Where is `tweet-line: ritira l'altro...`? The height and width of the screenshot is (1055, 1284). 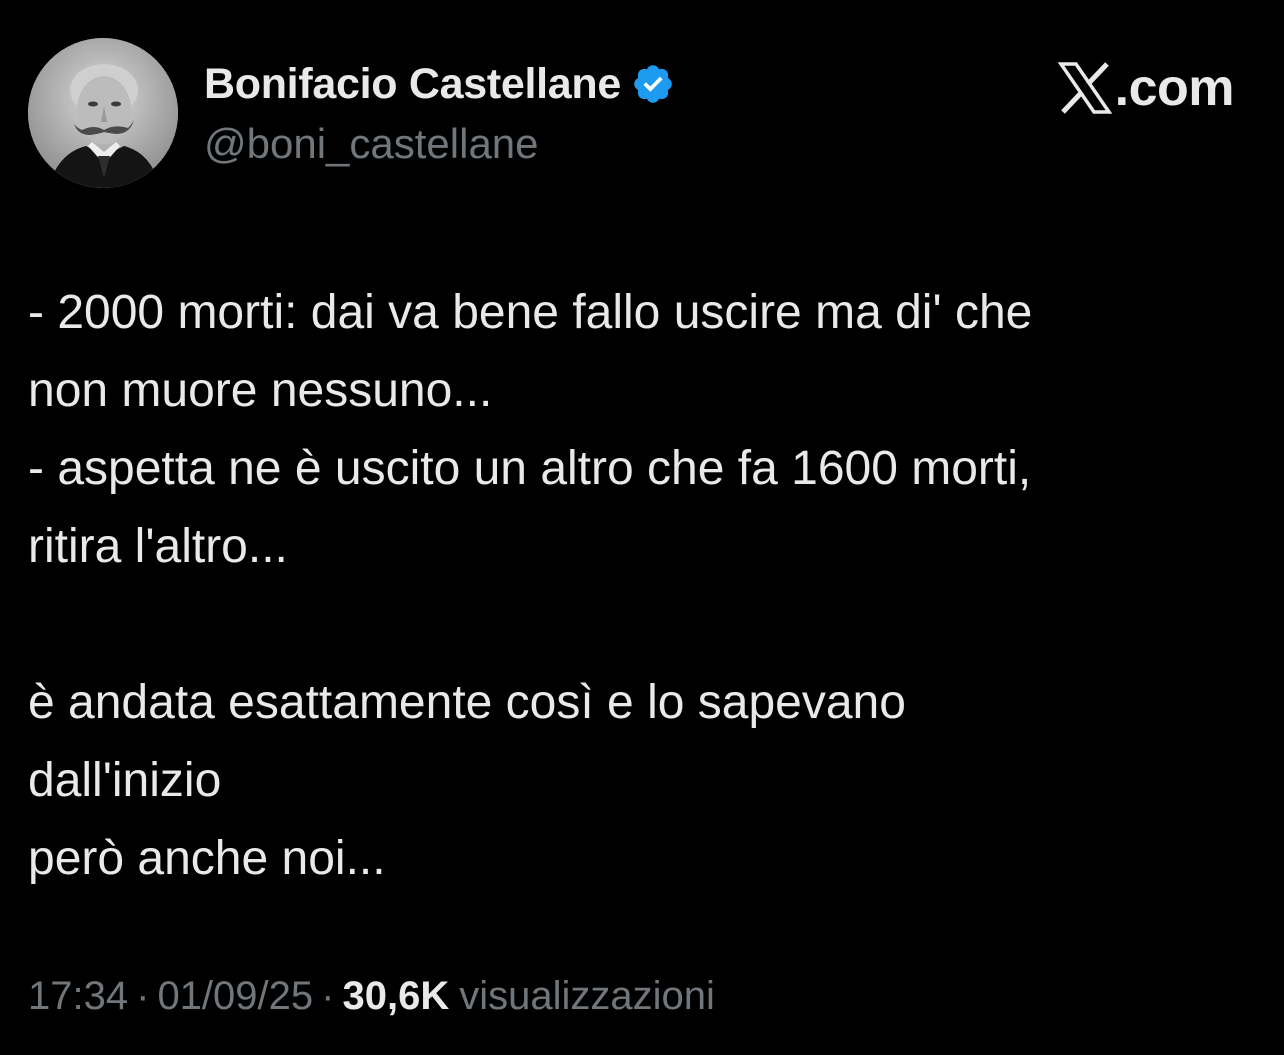
tweet-line: ritira l'altro... is located at coordinates (158, 546).